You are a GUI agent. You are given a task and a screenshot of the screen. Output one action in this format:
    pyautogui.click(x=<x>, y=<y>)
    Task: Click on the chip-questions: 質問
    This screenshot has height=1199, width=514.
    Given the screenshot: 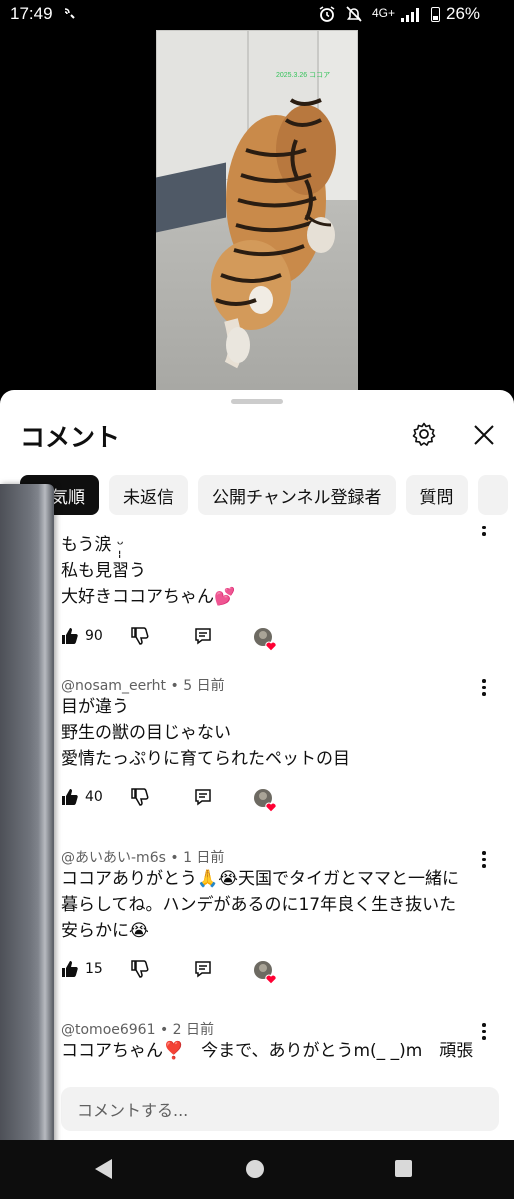 What is the action you would take?
    pyautogui.click(x=436, y=495)
    